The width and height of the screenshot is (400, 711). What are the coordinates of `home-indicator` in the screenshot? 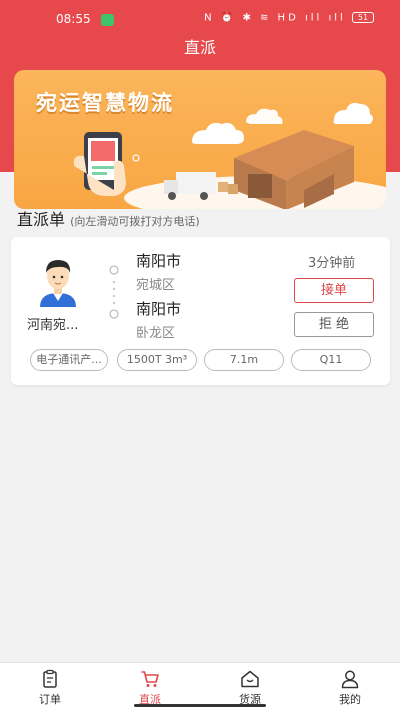 It's located at (200, 705).